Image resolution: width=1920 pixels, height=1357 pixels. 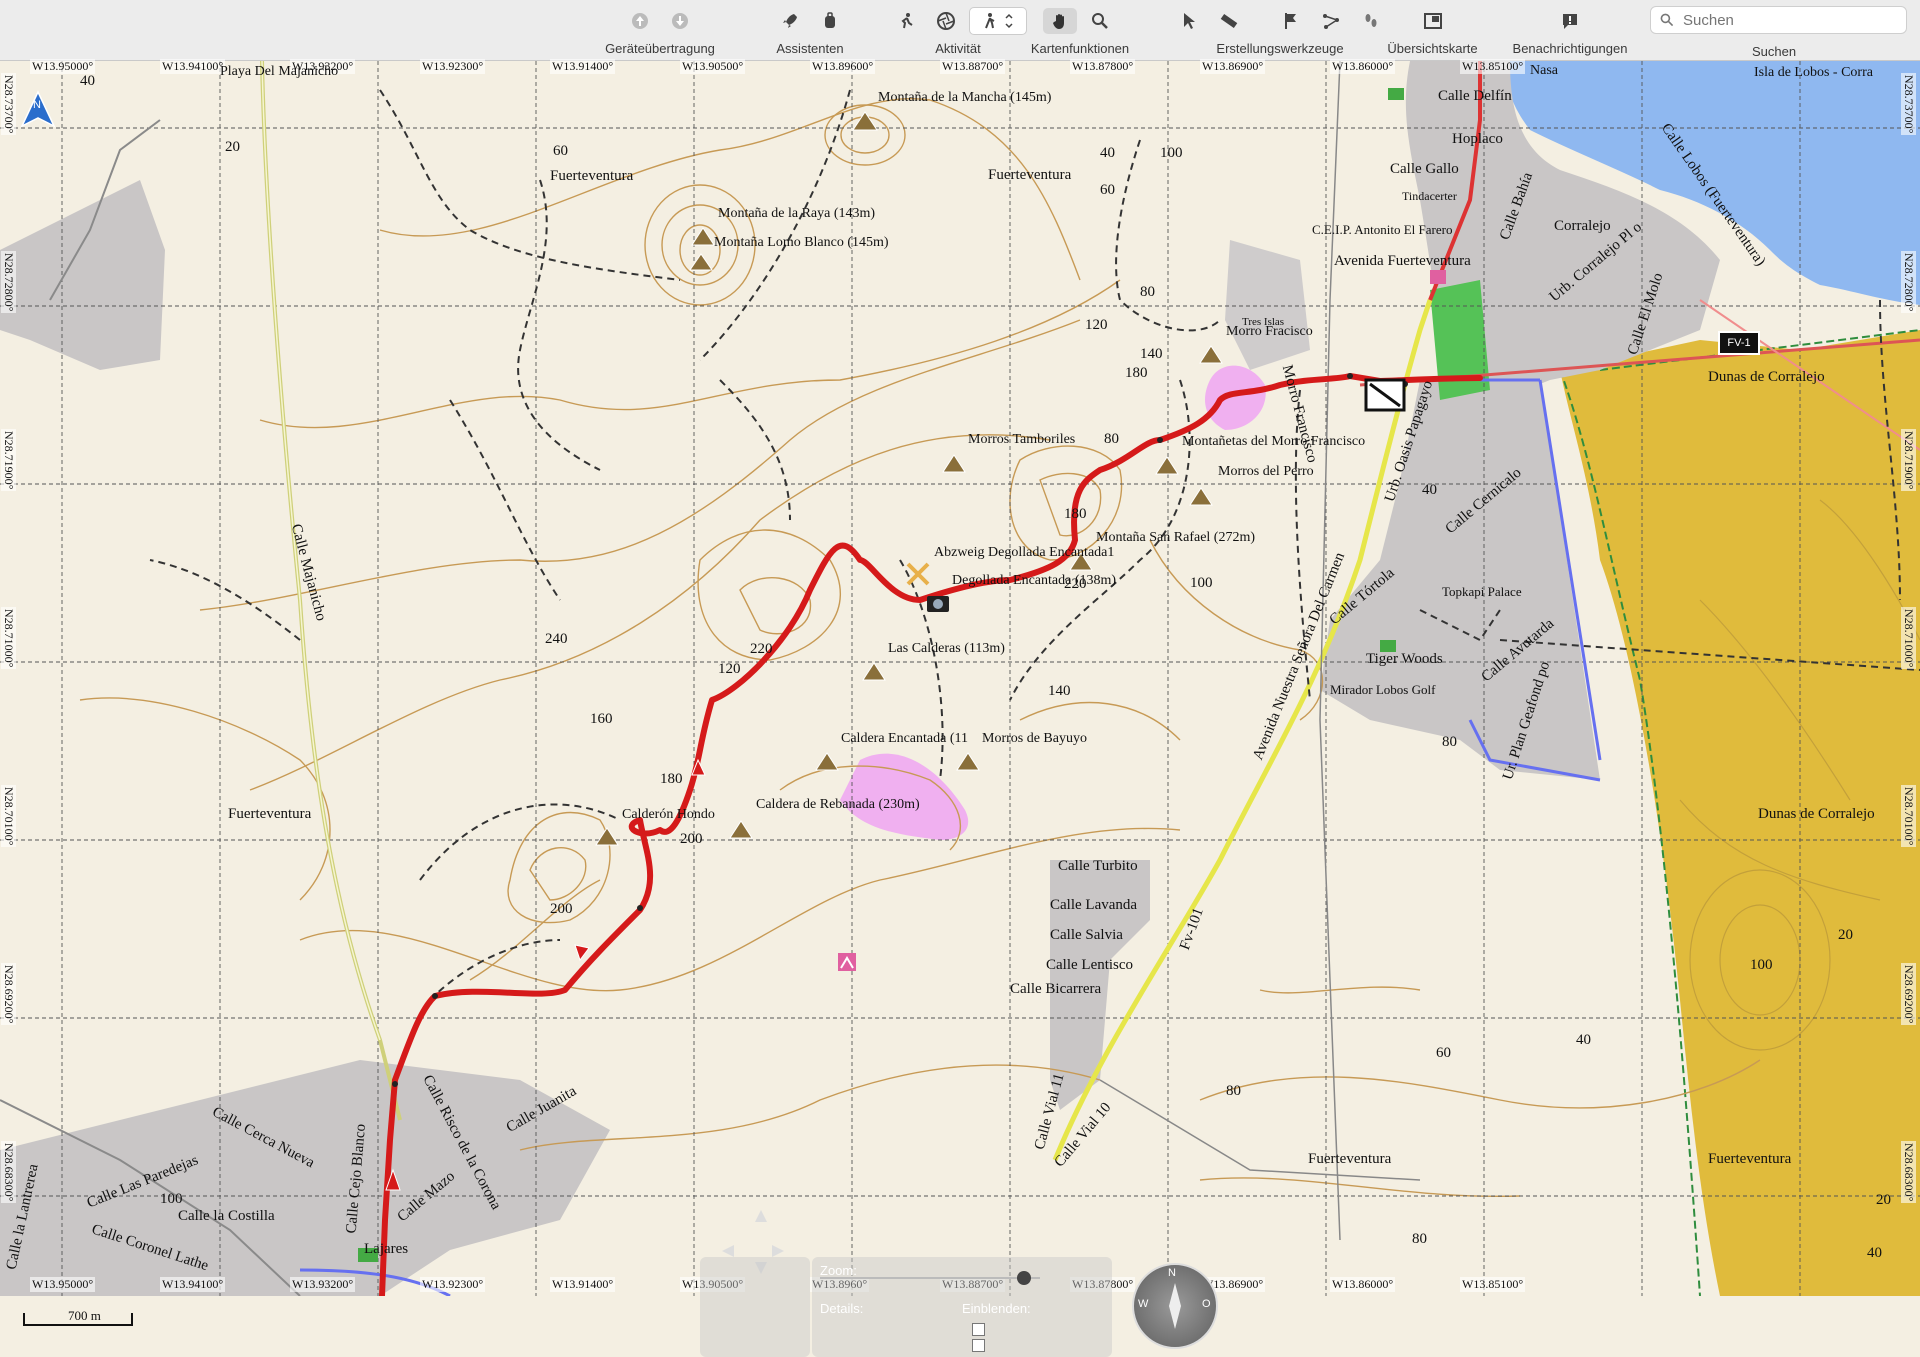 What do you see at coordinates (1432, 48) in the screenshot?
I see `overview-map-label: Übersichtskarte` at bounding box center [1432, 48].